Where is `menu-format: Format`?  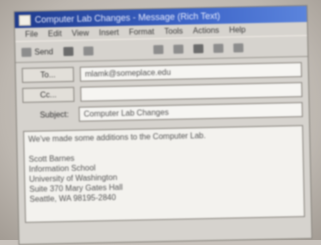 menu-format: Format is located at coordinates (142, 32).